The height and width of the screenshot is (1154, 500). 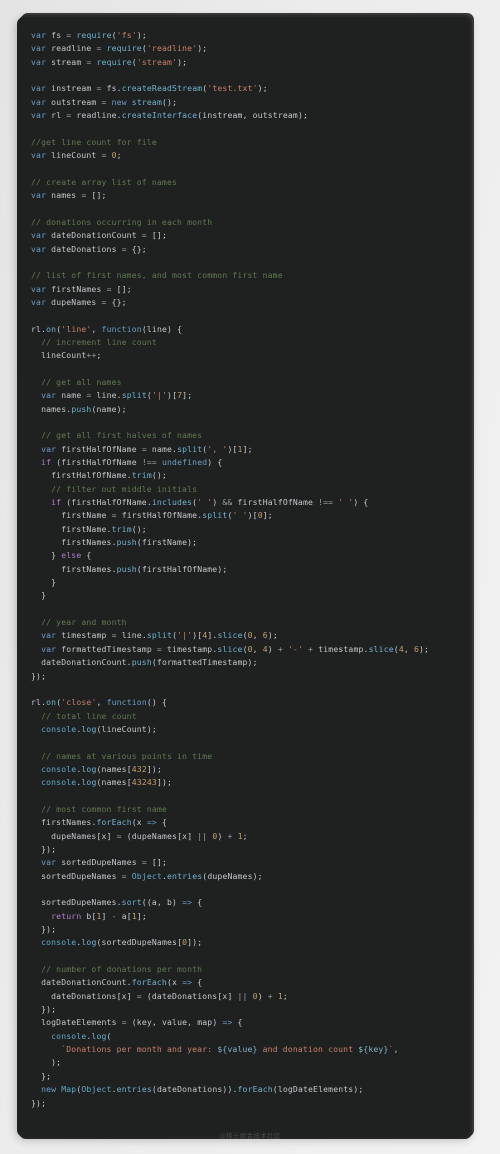 I want to click on code-line: // get all first halves of names, so click(x=122, y=435).